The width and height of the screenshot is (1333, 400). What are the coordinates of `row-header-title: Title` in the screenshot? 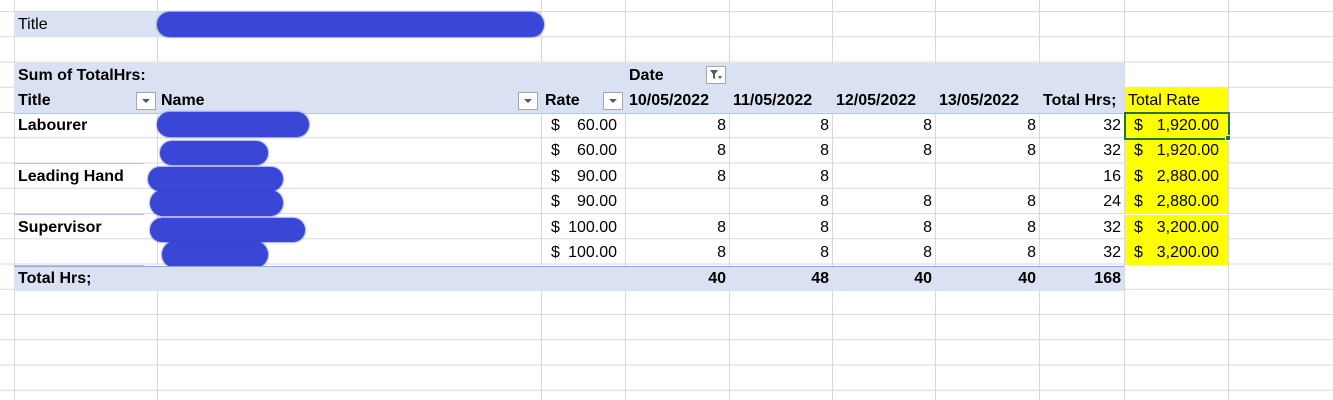 It's located at (34, 100).